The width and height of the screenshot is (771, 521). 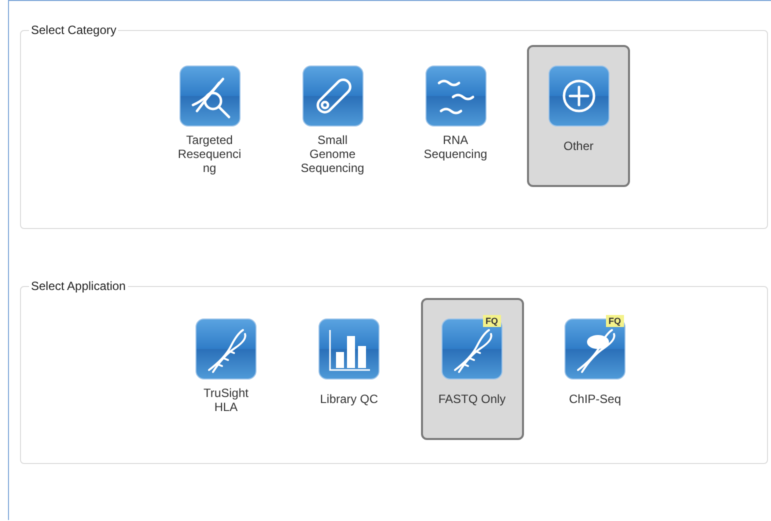 I want to click on option-tile: Other, so click(x=578, y=116).